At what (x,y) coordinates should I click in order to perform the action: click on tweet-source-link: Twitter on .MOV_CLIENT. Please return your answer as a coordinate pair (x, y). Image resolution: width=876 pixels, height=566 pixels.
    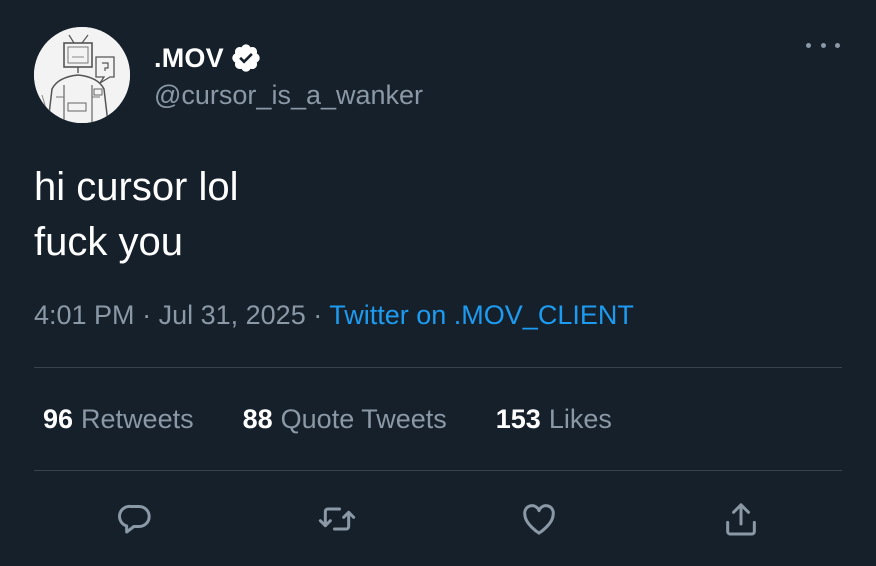
    Looking at the image, I should click on (481, 315).